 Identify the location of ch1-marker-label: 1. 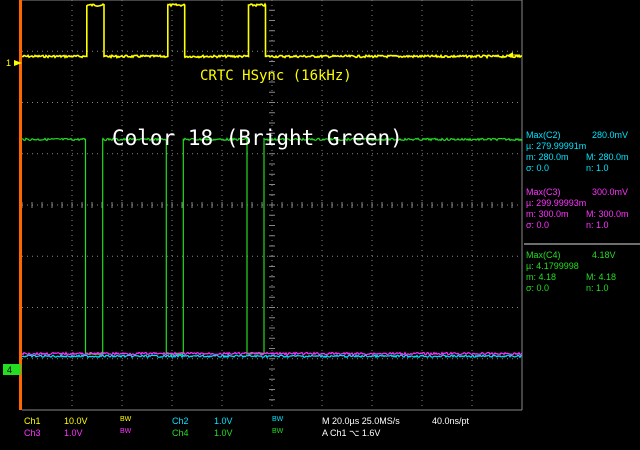
(8, 63).